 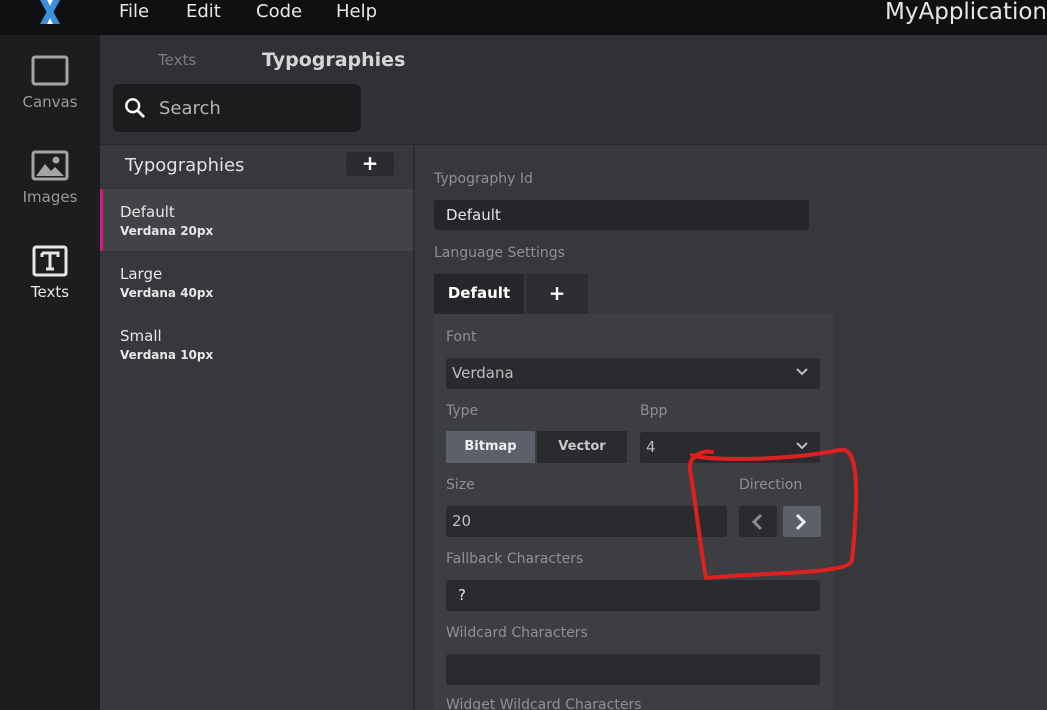 I want to click on list-item-name: Large, so click(x=141, y=274).